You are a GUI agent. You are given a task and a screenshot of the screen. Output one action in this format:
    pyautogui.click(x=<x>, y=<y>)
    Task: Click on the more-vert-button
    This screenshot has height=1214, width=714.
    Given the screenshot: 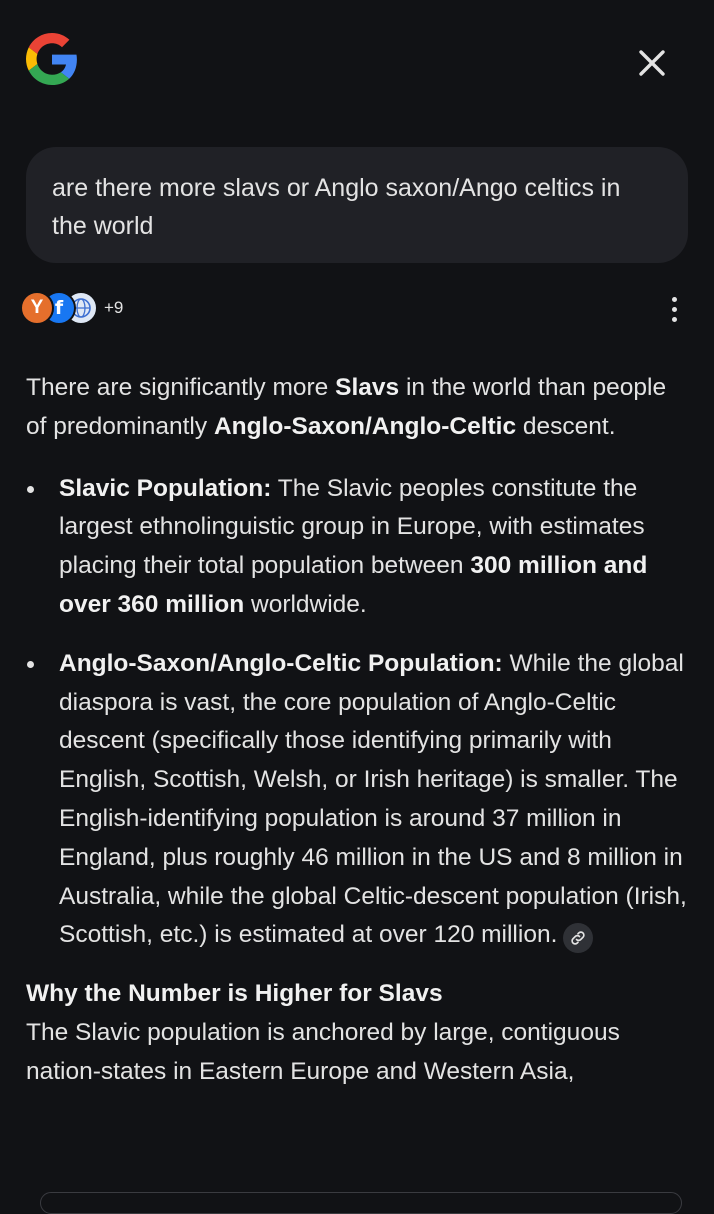 What is the action you would take?
    pyautogui.click(x=674, y=309)
    